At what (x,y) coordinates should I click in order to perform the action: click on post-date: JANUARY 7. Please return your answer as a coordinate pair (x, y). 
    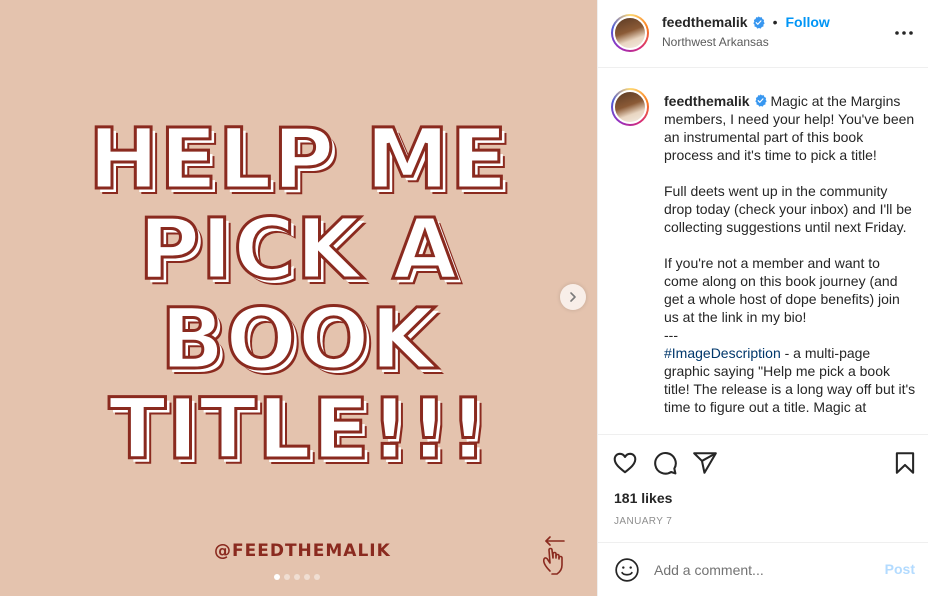
    Looking at the image, I should click on (643, 521).